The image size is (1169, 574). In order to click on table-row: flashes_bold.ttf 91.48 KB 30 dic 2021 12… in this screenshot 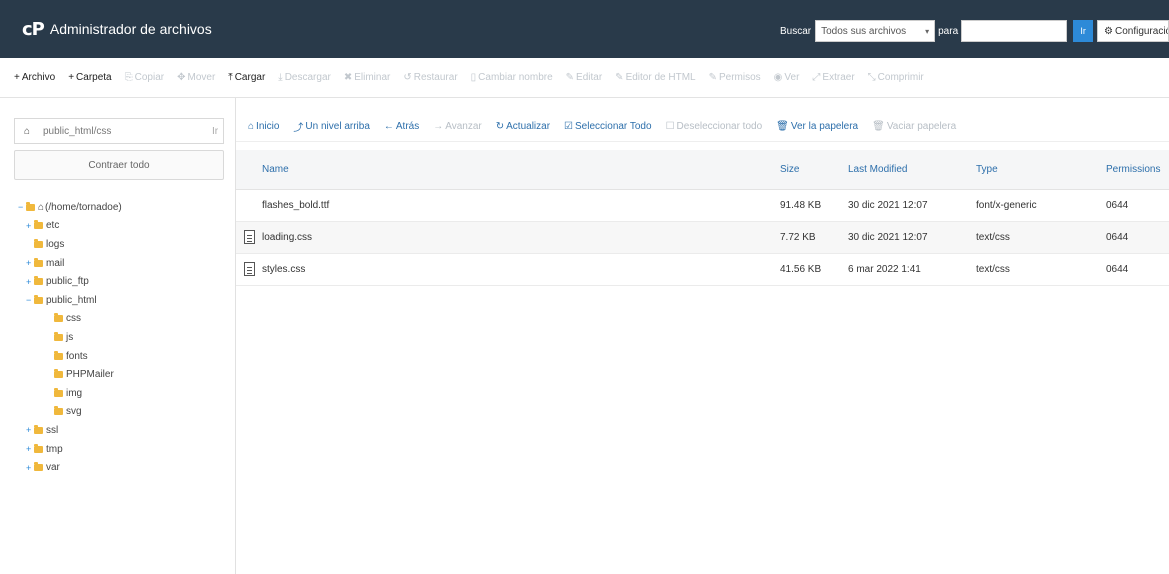, I will do `click(702, 206)`.